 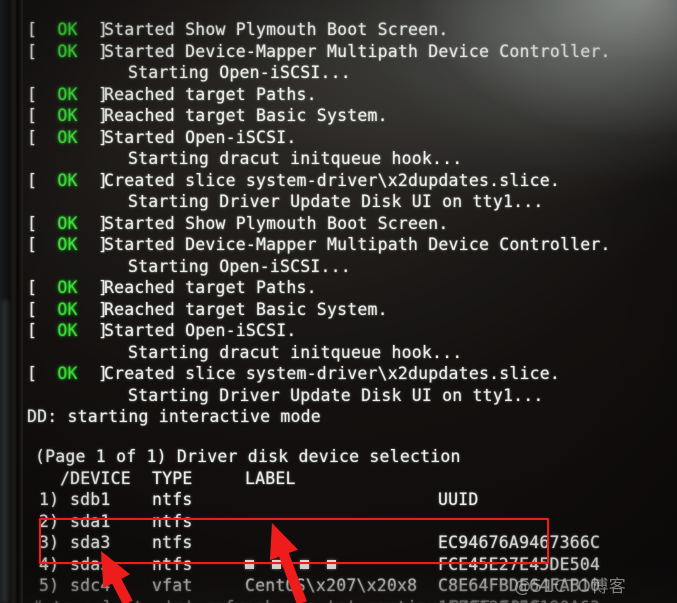 What do you see at coordinates (49, 521) in the screenshot?
I see `device-row-index: 2)` at bounding box center [49, 521].